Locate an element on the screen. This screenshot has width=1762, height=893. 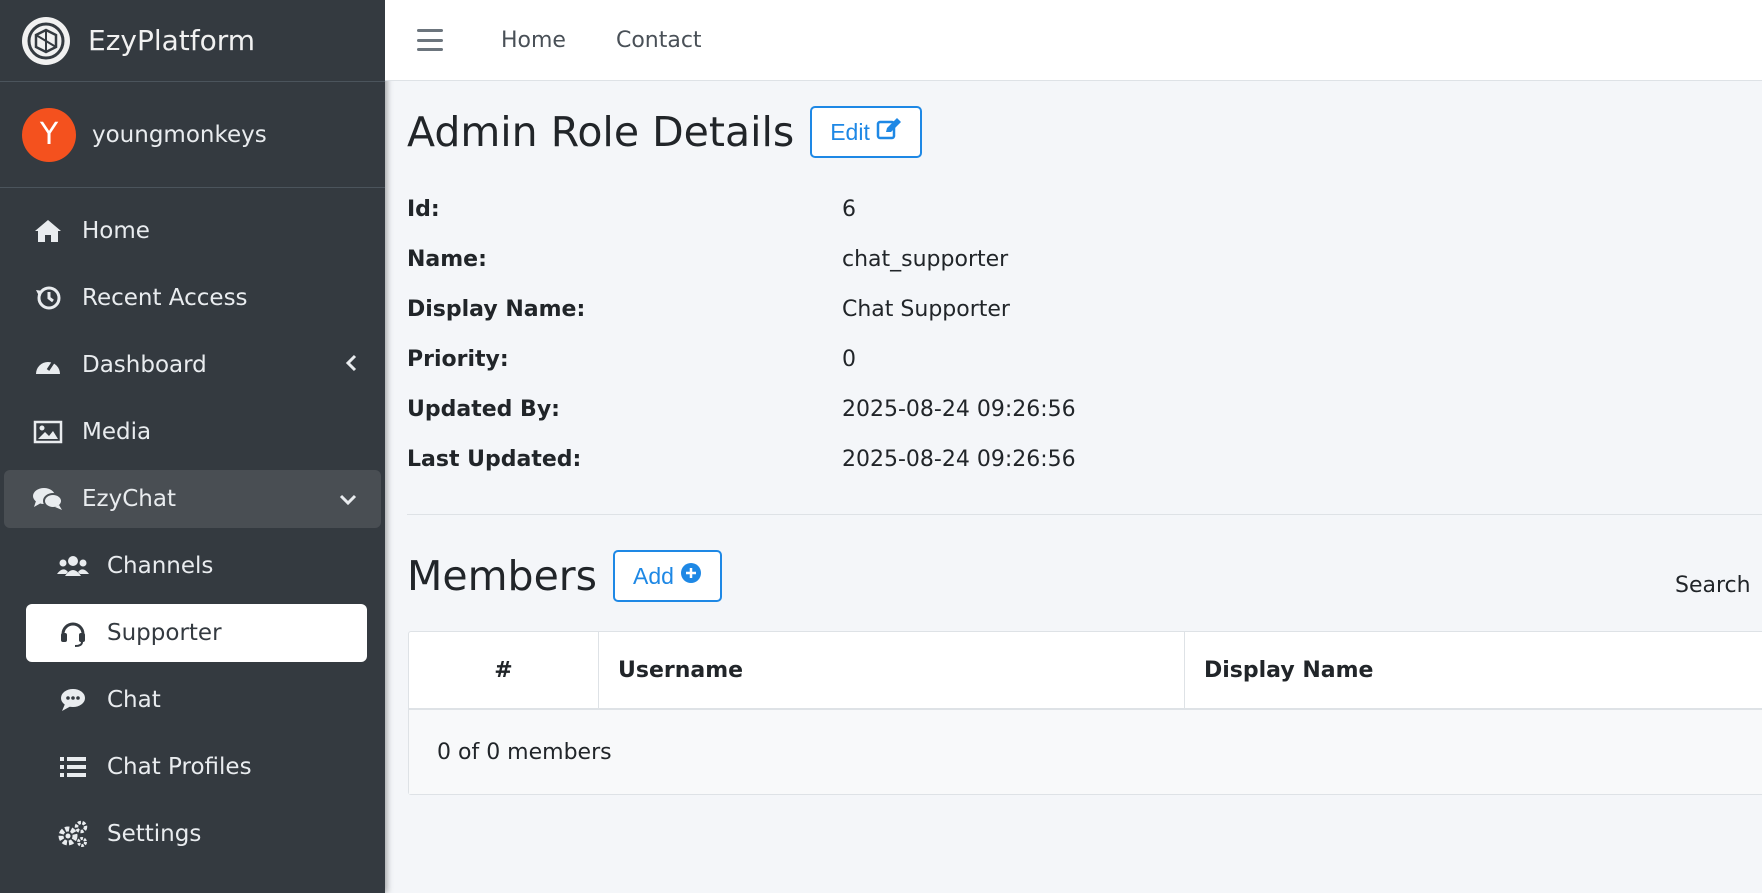
gears-icon is located at coordinates (73, 834).